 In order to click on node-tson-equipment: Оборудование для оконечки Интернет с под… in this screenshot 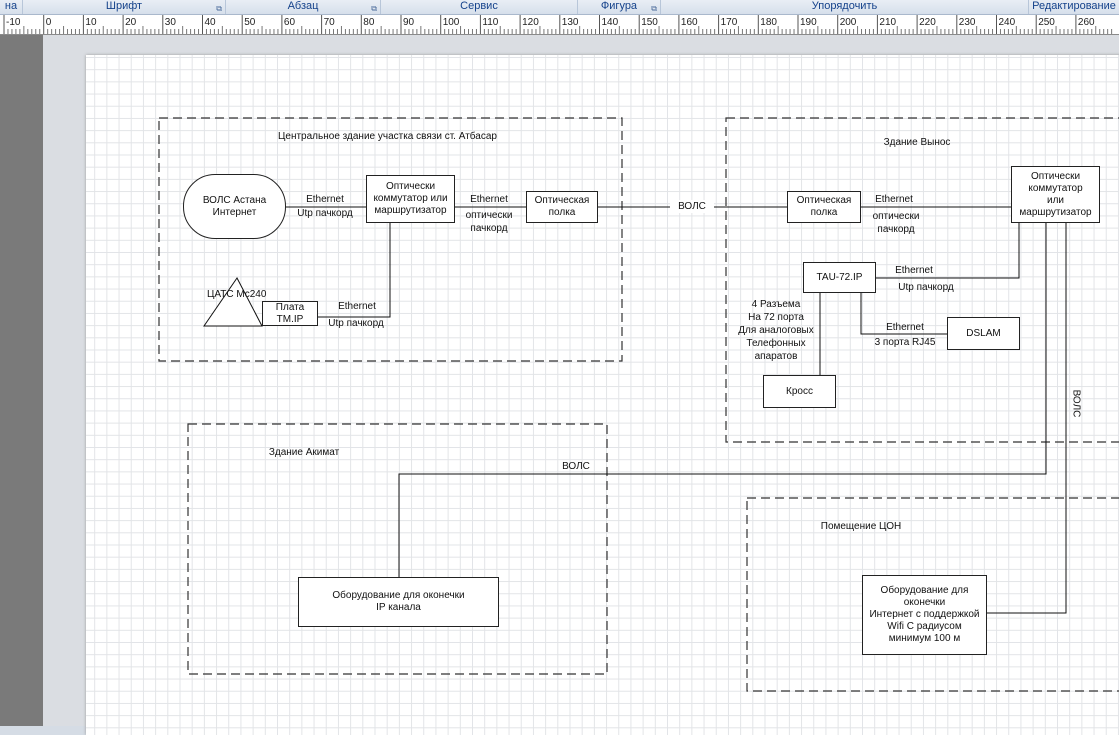, I will do `click(924, 615)`.